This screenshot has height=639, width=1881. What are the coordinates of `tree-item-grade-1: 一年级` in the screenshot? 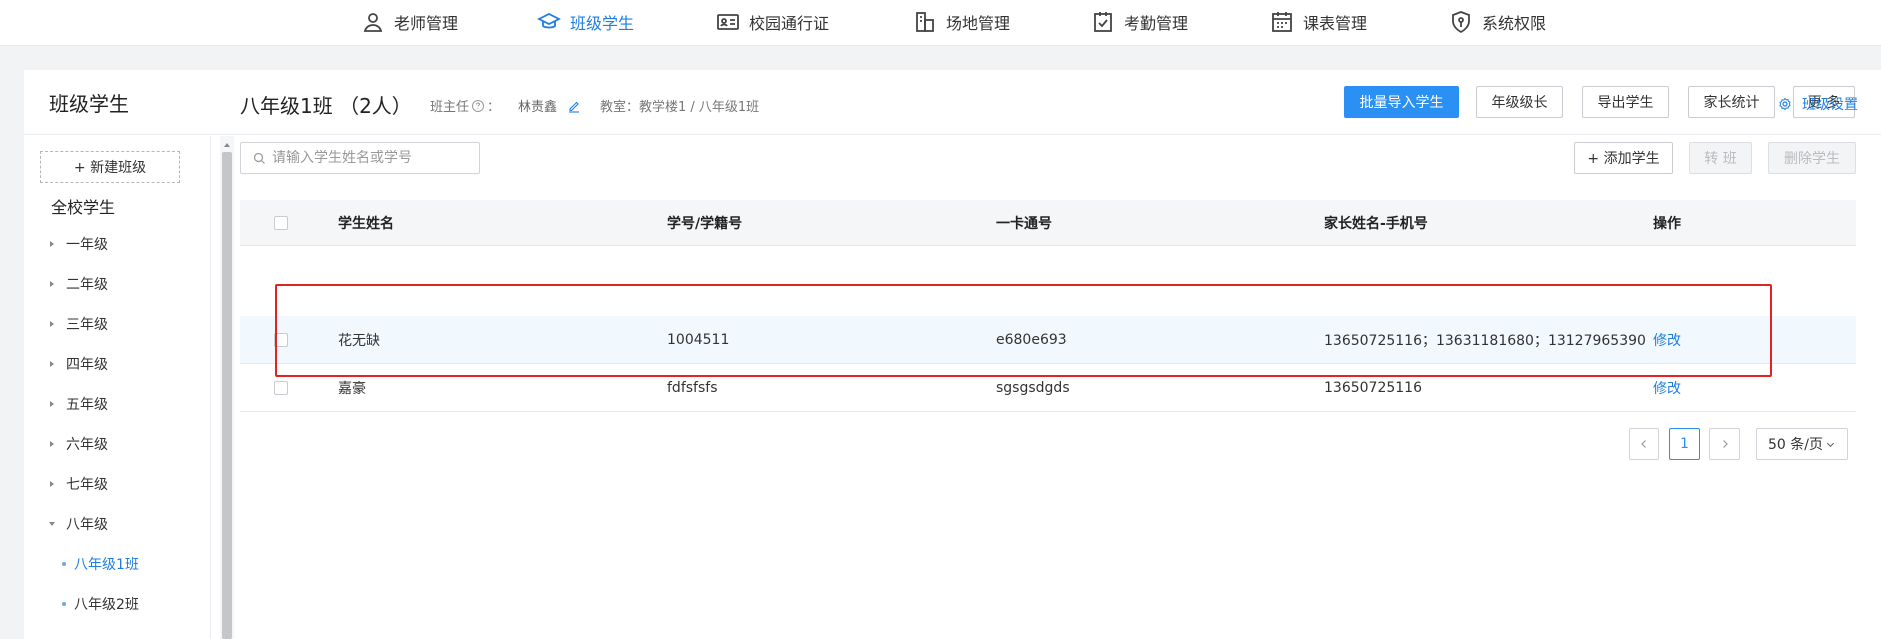 It's located at (76, 244).